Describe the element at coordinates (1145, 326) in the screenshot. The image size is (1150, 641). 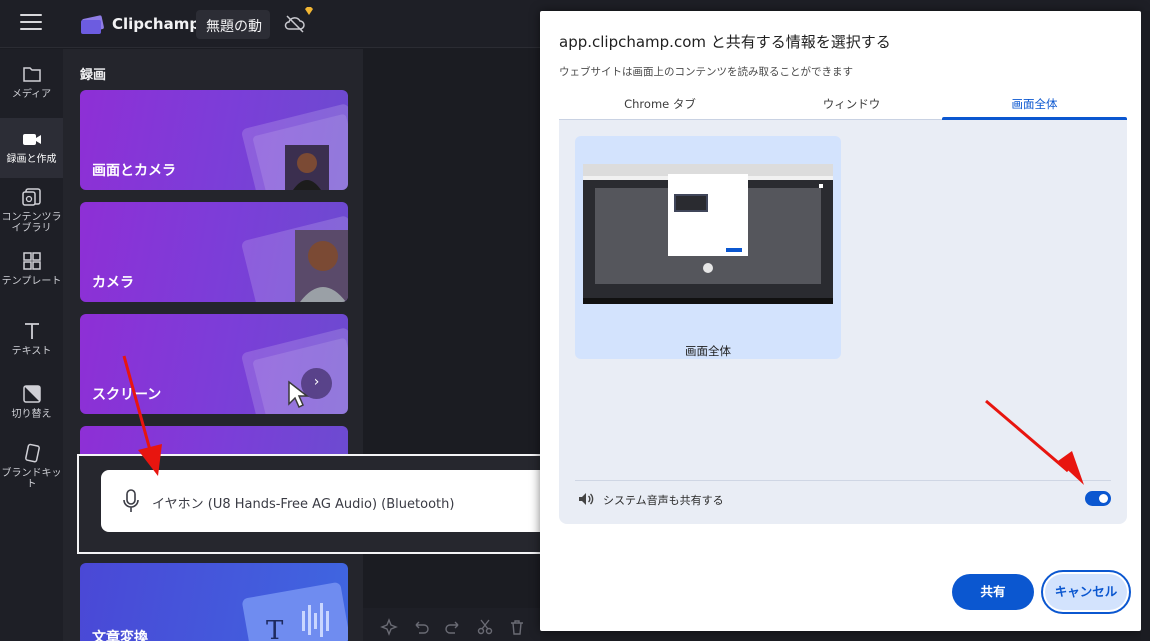
I see `window-edge` at that location.